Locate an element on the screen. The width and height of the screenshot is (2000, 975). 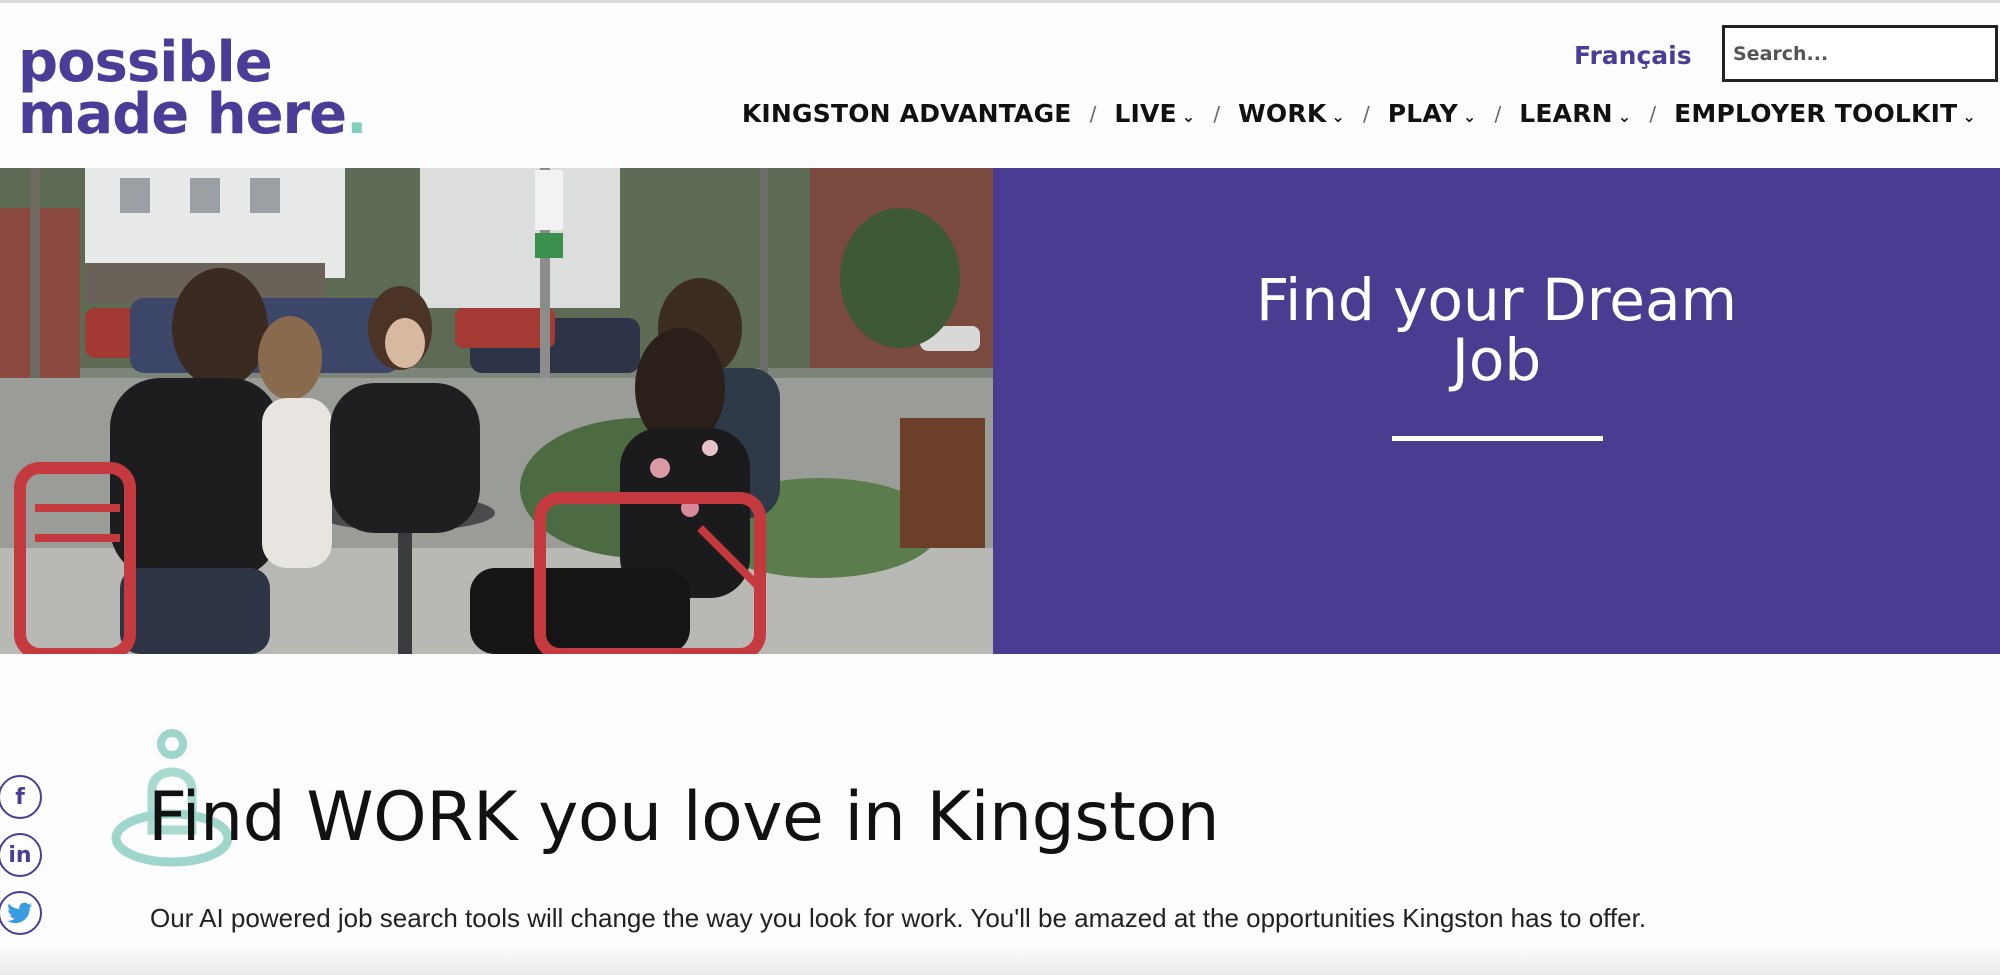
nav-item-employer-toolkit: EMPLOYER TOOLKIT ⌄ is located at coordinates (1825, 113).